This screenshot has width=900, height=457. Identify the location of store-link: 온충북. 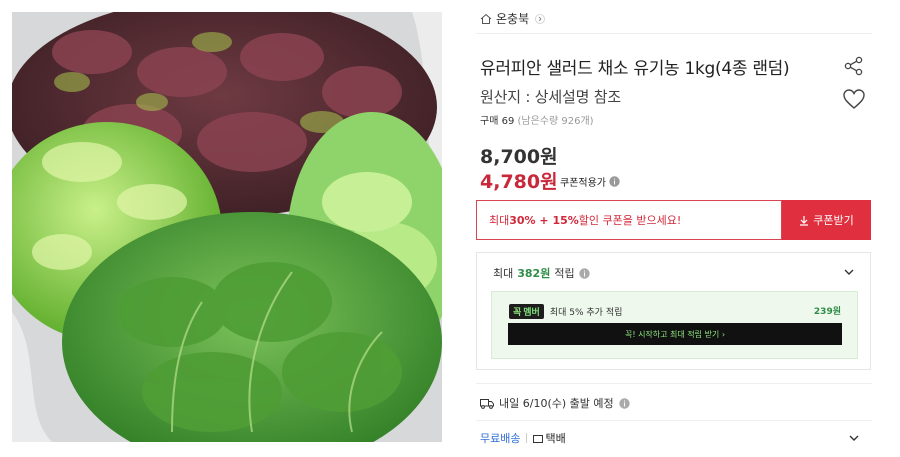
(513, 18).